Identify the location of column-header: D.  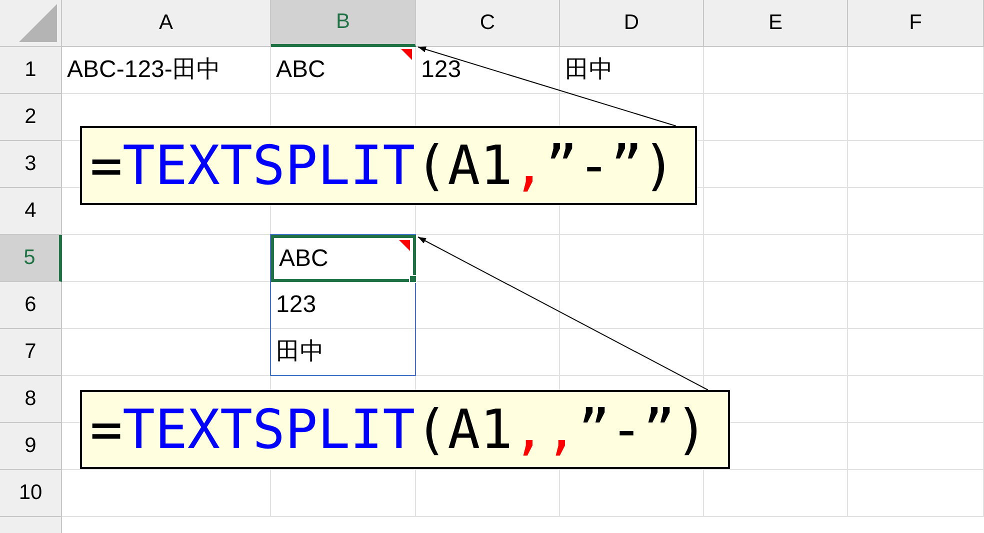
(632, 23).